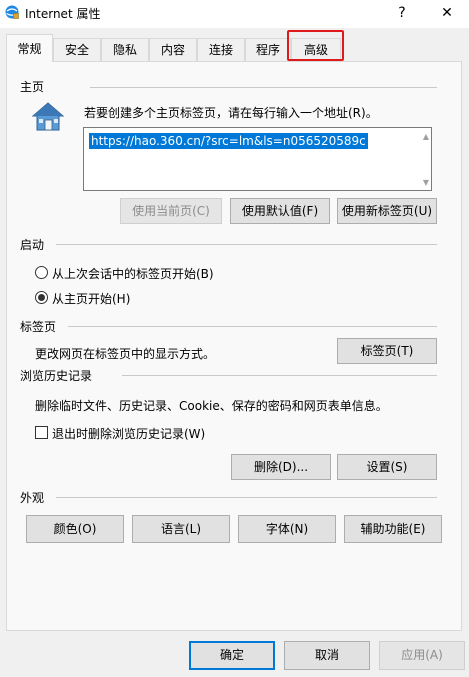 The height and width of the screenshot is (677, 469). I want to click on radio-last-session, so click(41, 272).